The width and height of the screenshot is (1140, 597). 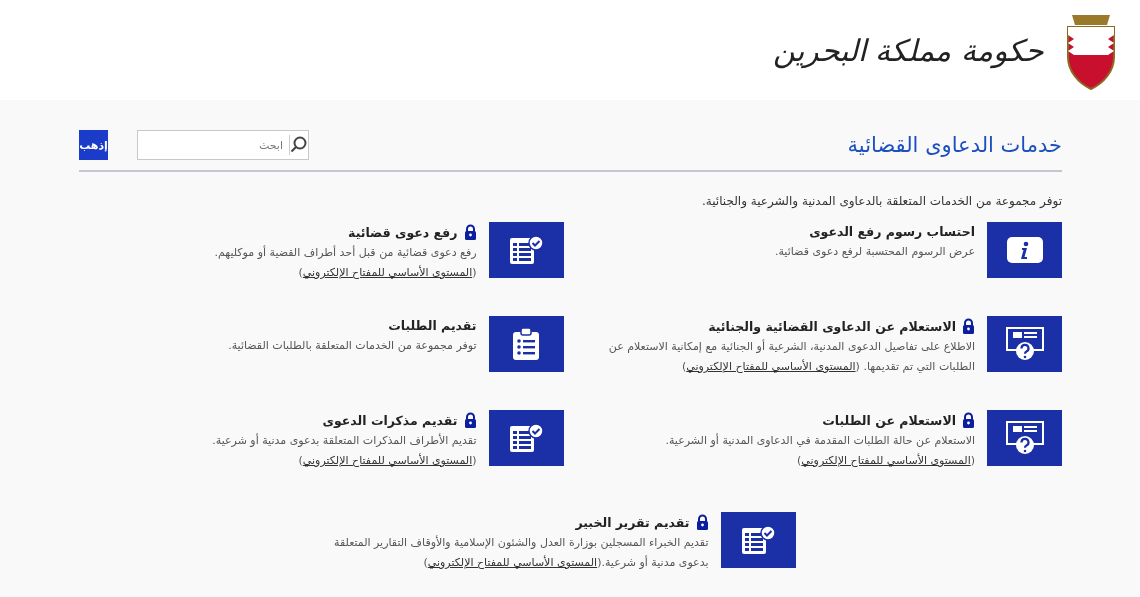 I want to click on service-title: الاستعلام عن الطلبات, so click(x=889, y=420).